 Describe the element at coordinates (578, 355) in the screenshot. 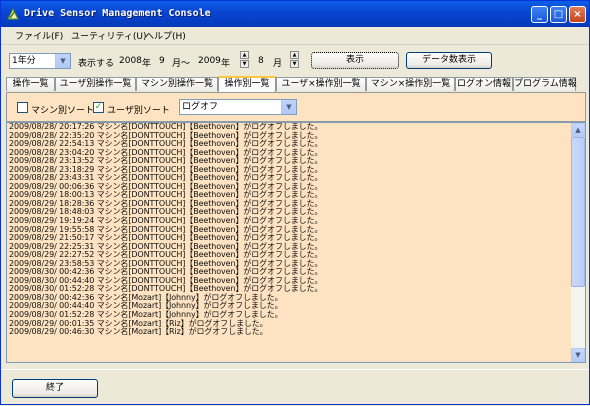

I see `scroll-down-icon: ▼` at that location.